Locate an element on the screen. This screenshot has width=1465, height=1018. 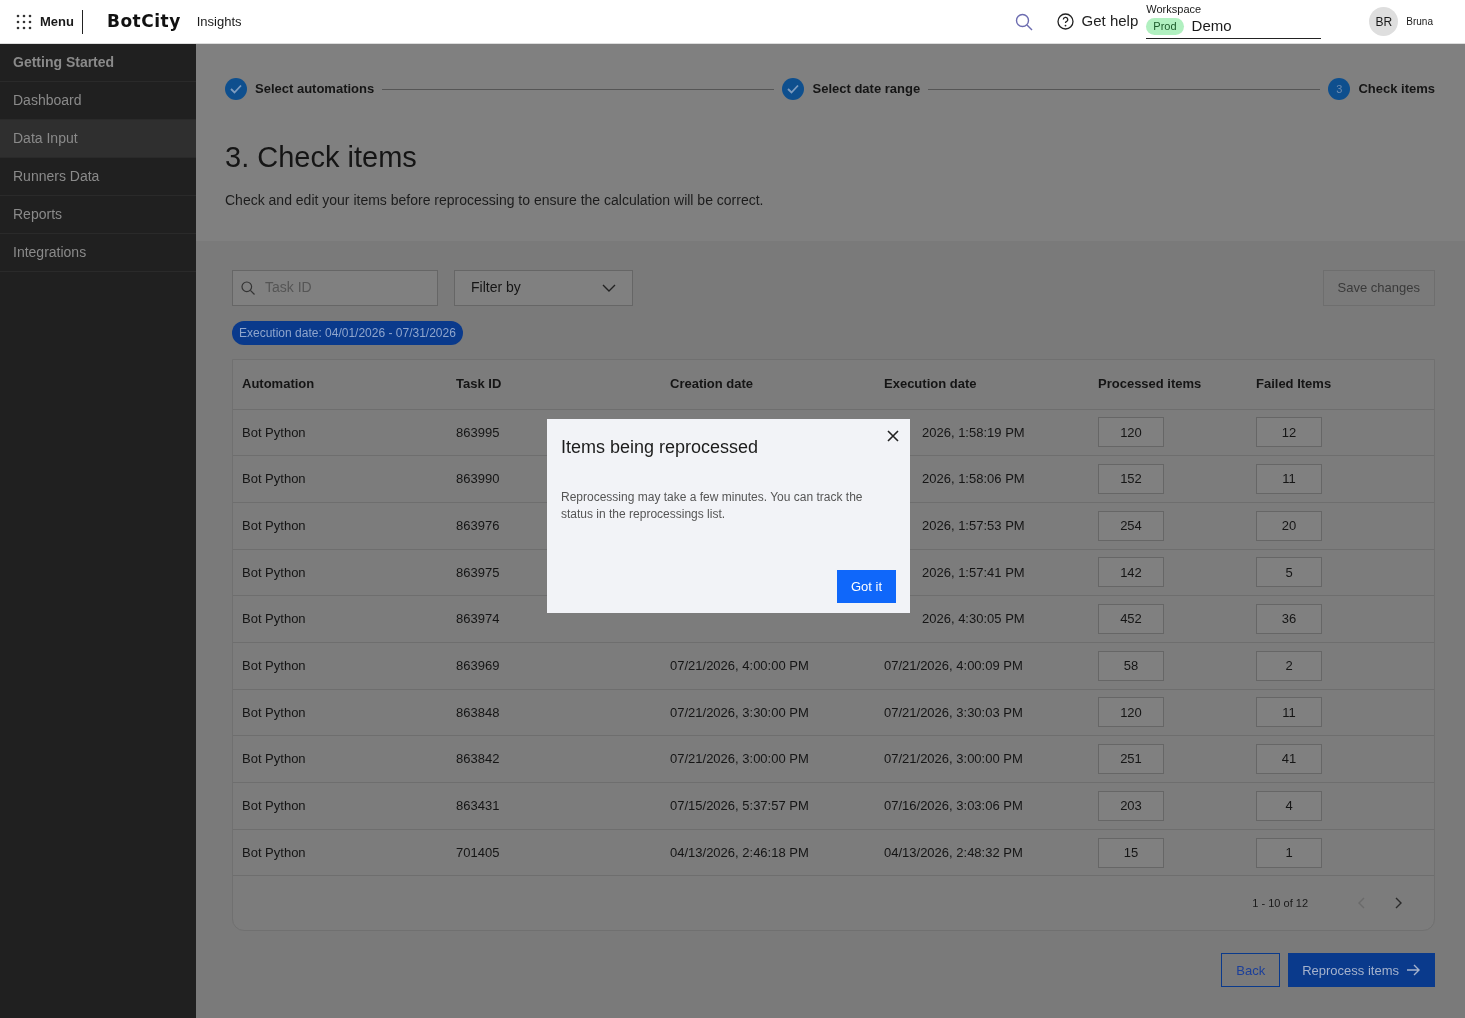
table-cell-text: 863975 is located at coordinates (478, 572).